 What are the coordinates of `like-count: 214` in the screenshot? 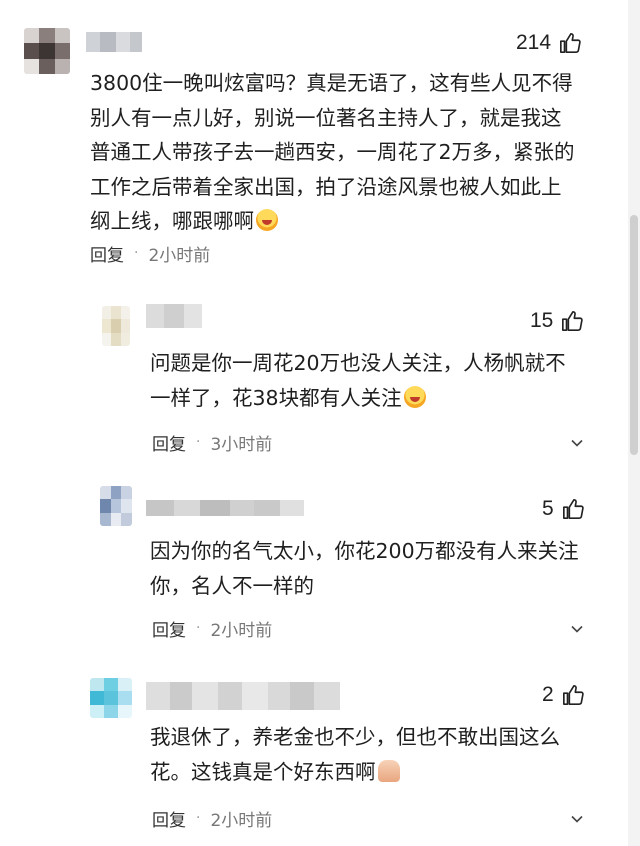 It's located at (534, 42).